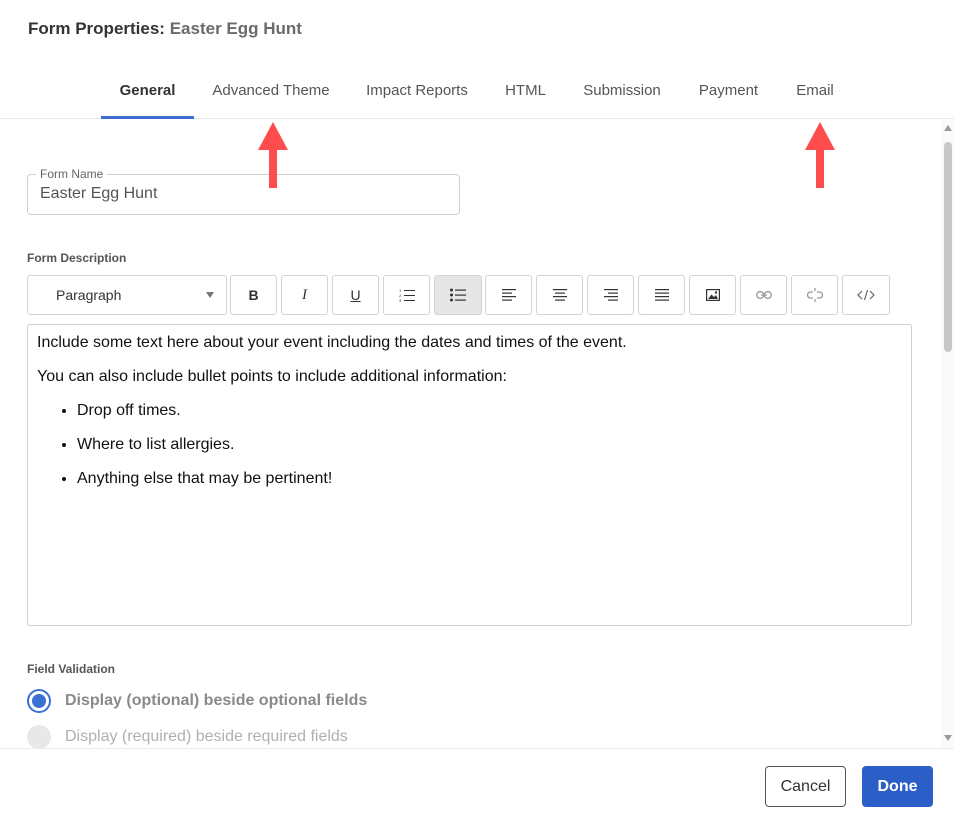 The height and width of the screenshot is (823, 954). I want to click on tab-advanced-theme: Advanced Theme, so click(271, 90).